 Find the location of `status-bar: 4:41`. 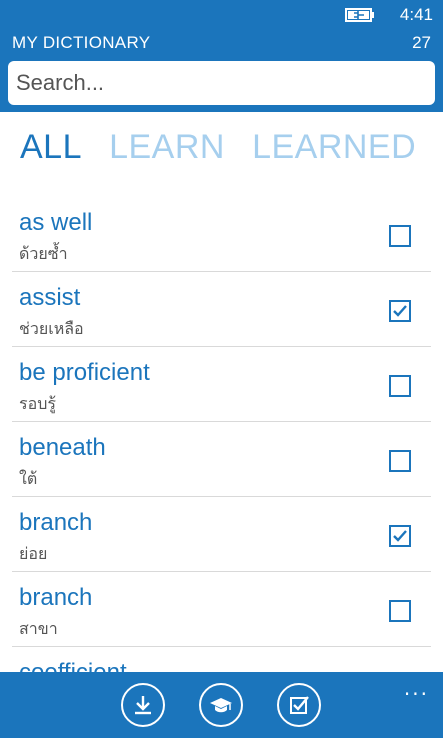

status-bar: 4:41 is located at coordinates (221, 15).